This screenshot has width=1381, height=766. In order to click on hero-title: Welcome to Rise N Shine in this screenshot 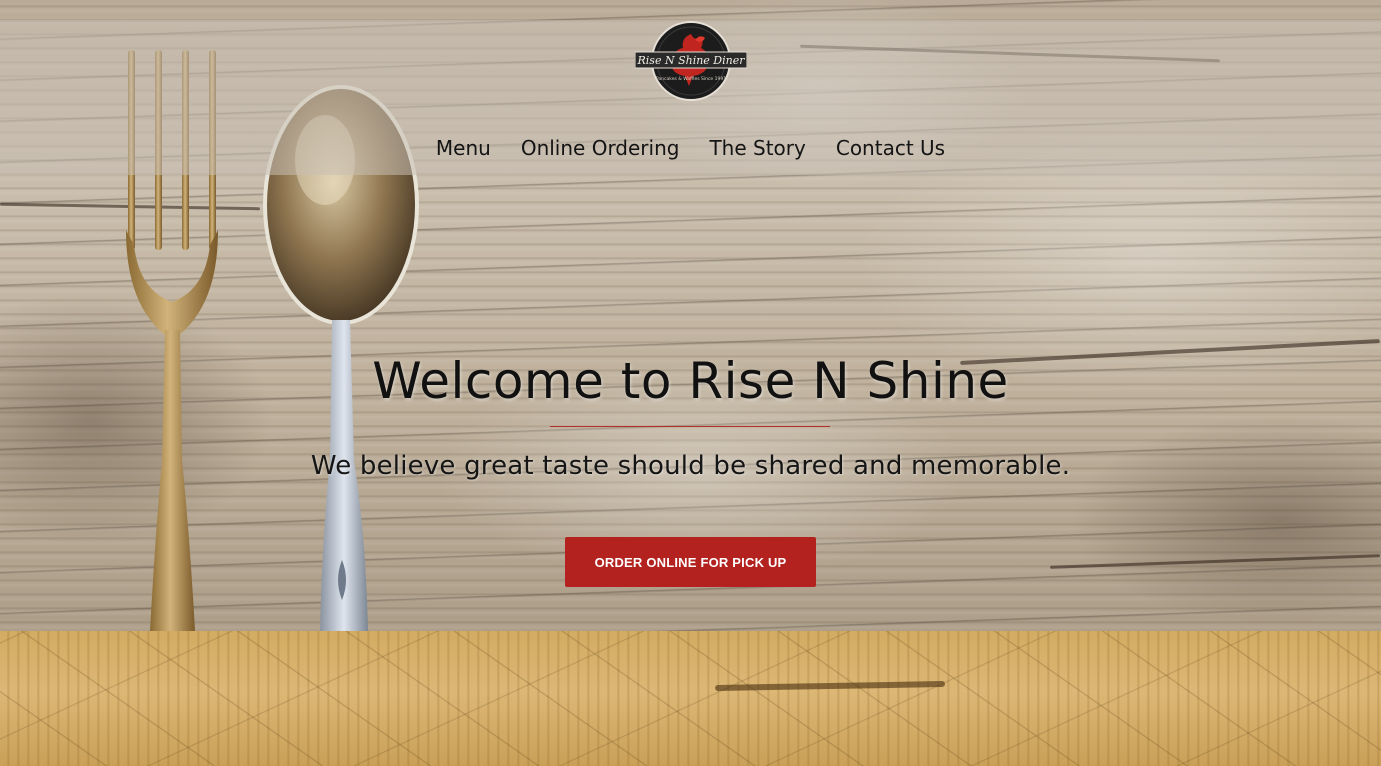, I will do `click(690, 381)`.